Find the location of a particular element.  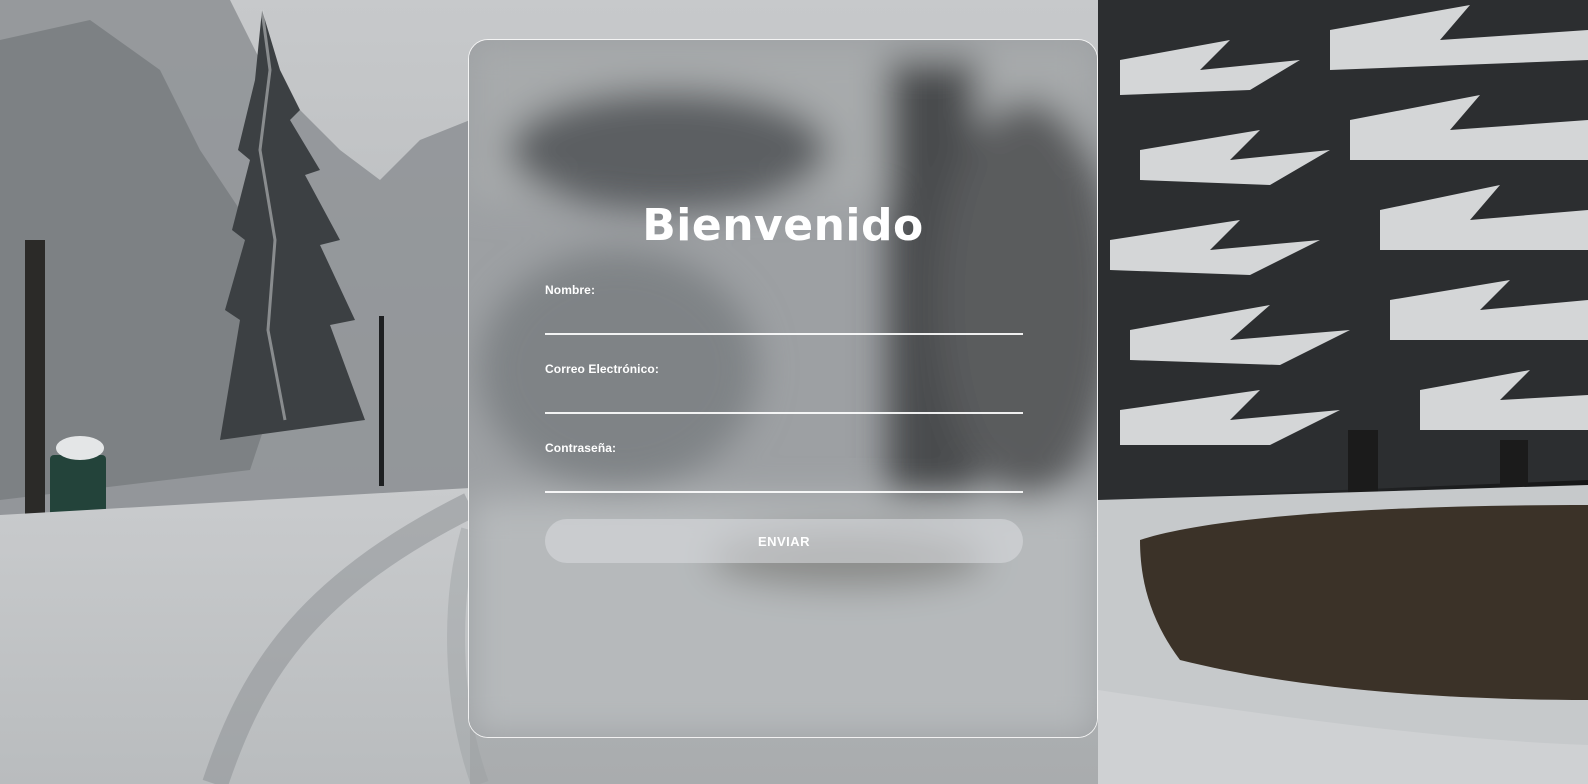

name-input is located at coordinates (784, 319).